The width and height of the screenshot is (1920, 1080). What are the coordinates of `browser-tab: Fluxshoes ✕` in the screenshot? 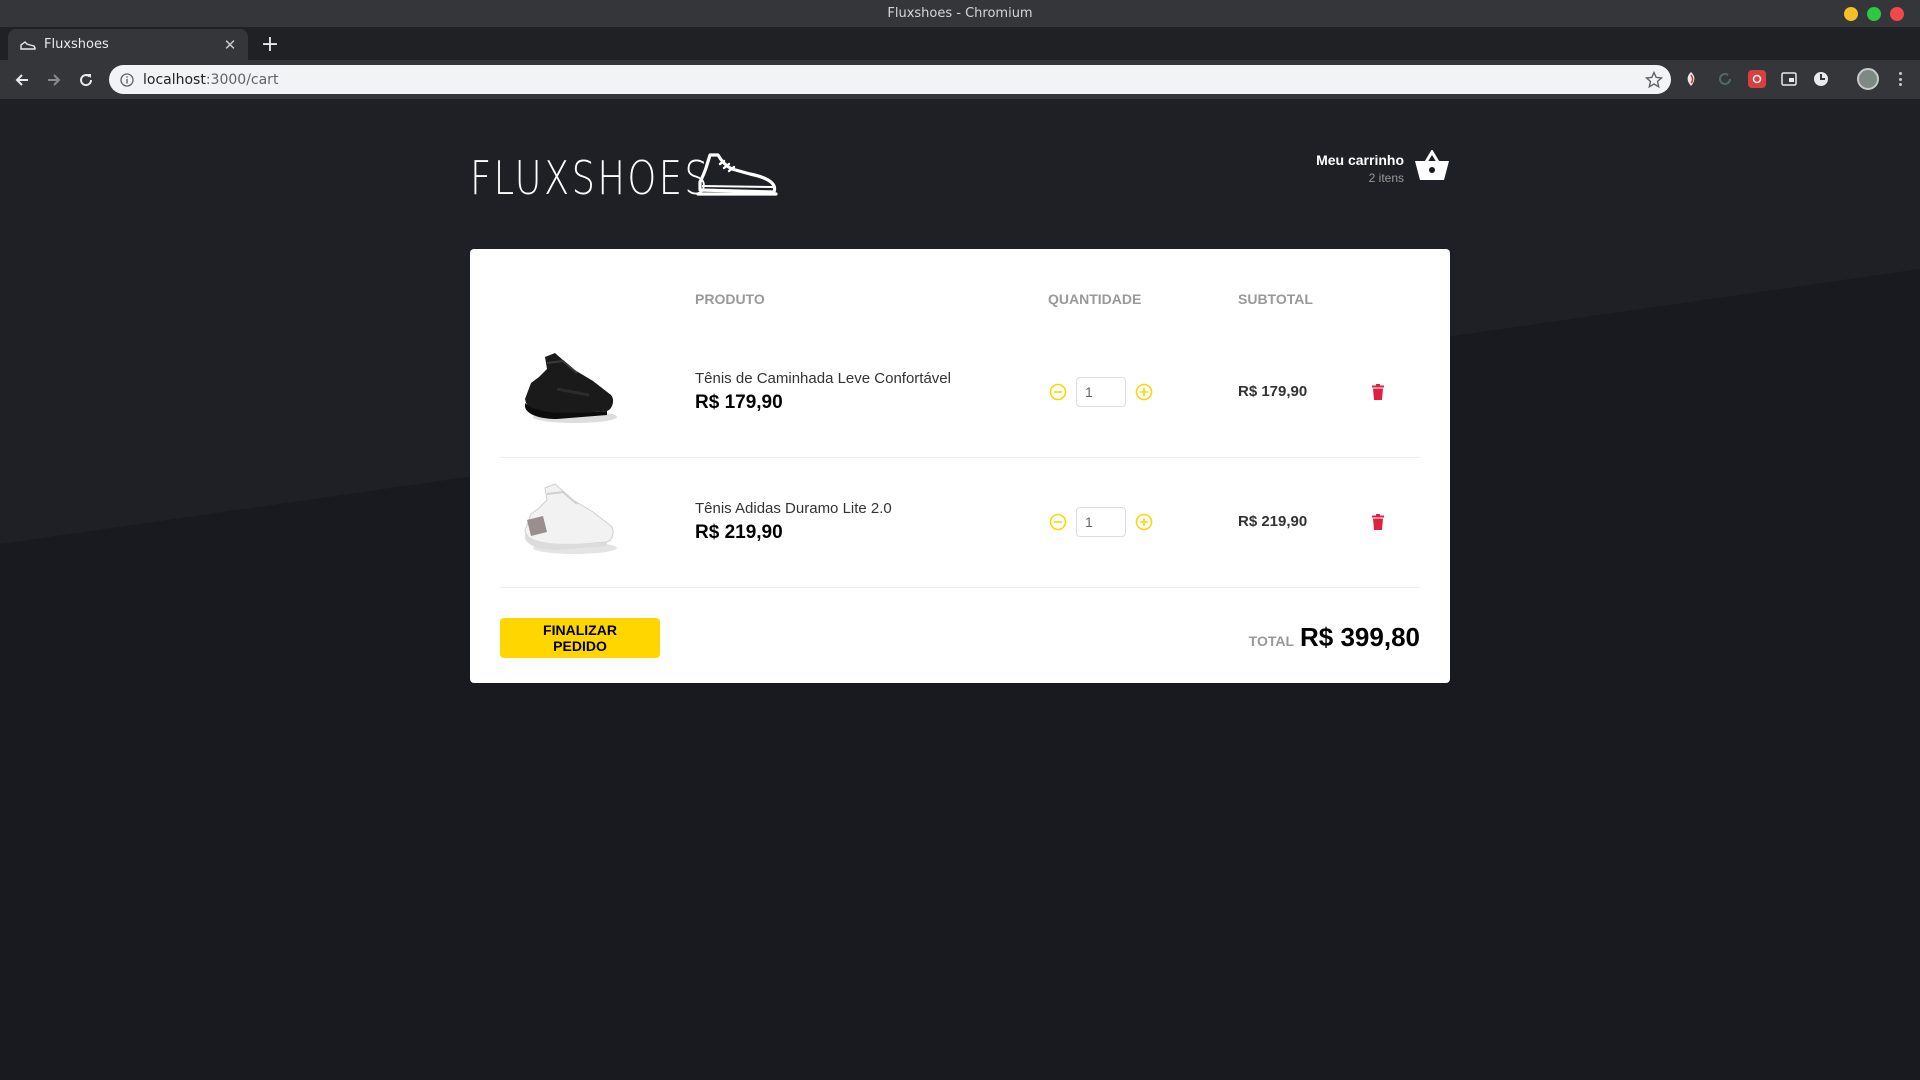 It's located at (128, 44).